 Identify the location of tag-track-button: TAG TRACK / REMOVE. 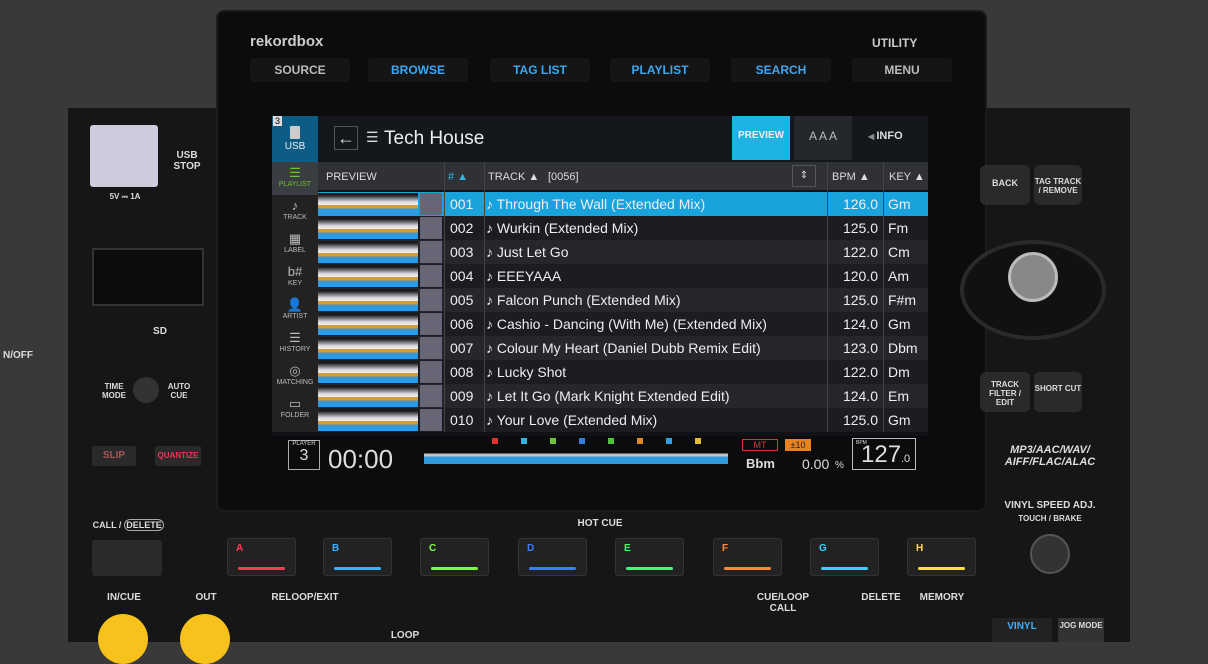
(1058, 185).